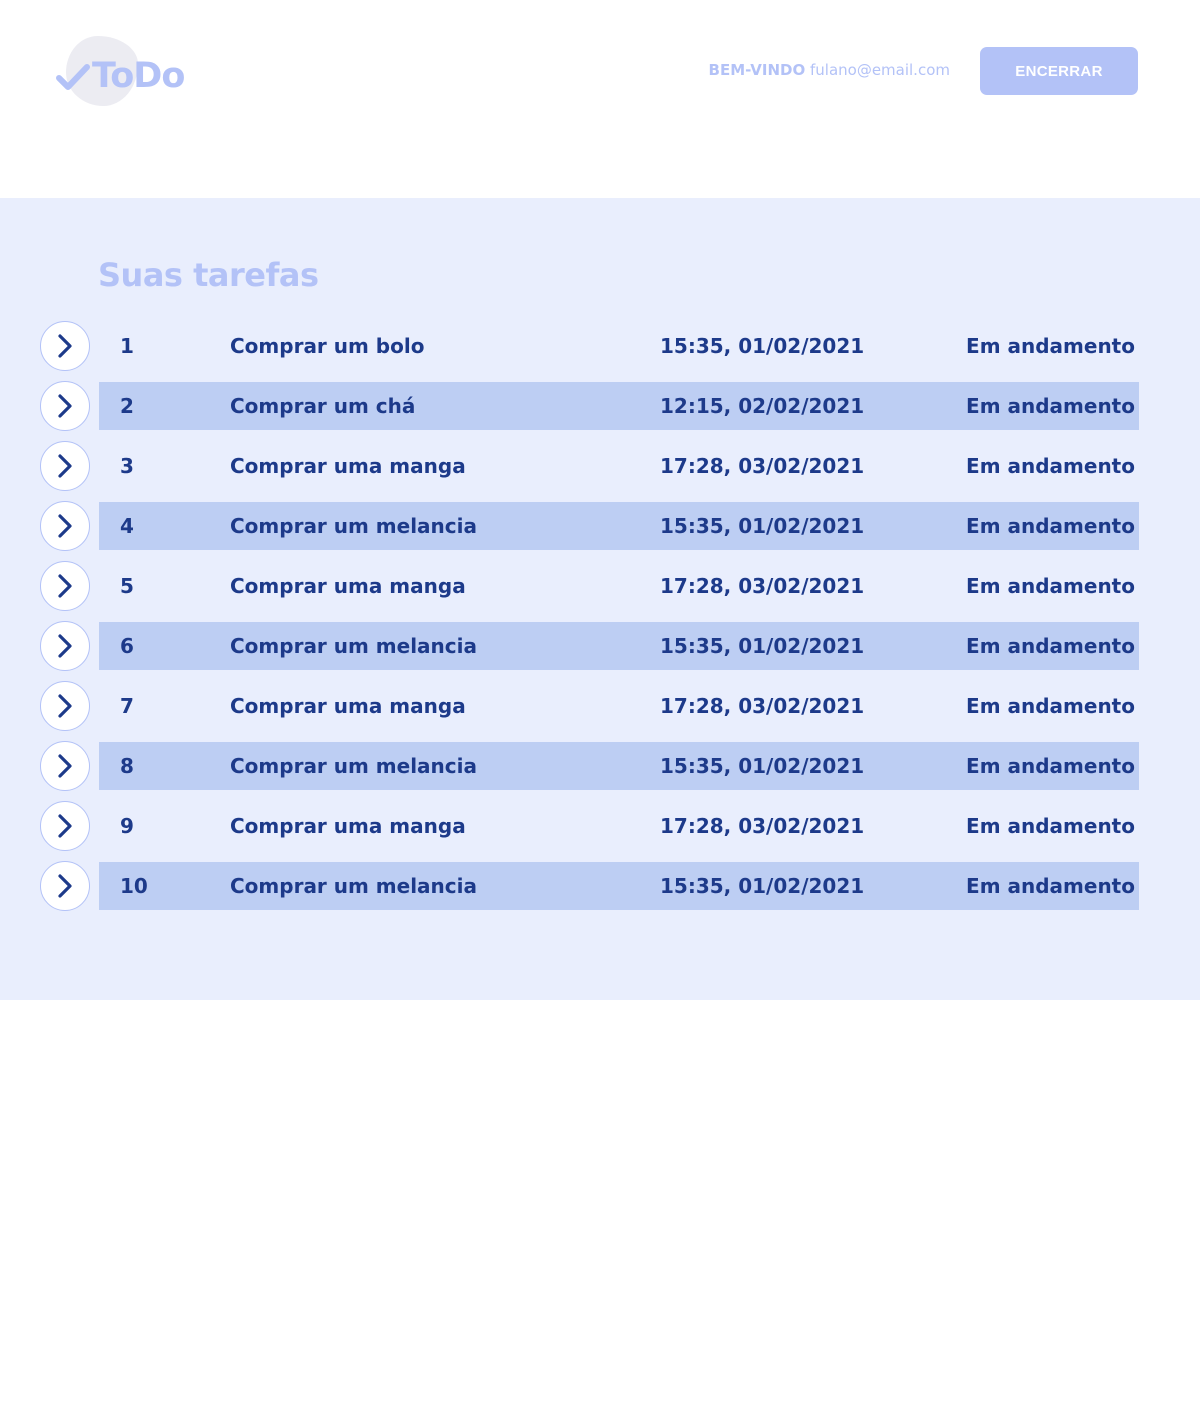 The image size is (1200, 1420). Describe the element at coordinates (600, 99) in the screenshot. I see `app-header: ToDo BEM-VINDO fulano@email.com ENCERRAR` at that location.